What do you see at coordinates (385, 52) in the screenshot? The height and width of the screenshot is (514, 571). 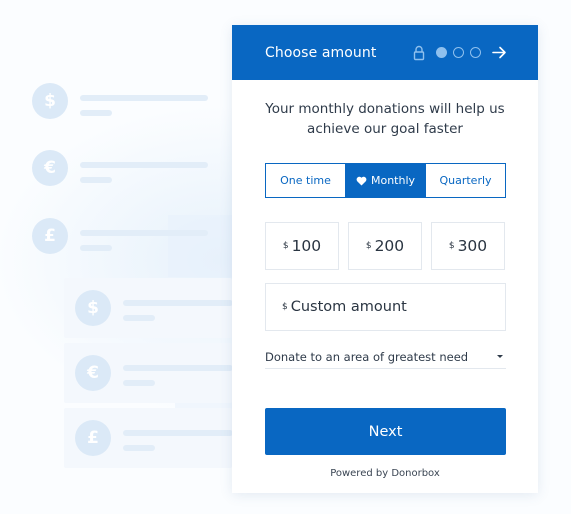 I see `widget-header: Choose amount` at bounding box center [385, 52].